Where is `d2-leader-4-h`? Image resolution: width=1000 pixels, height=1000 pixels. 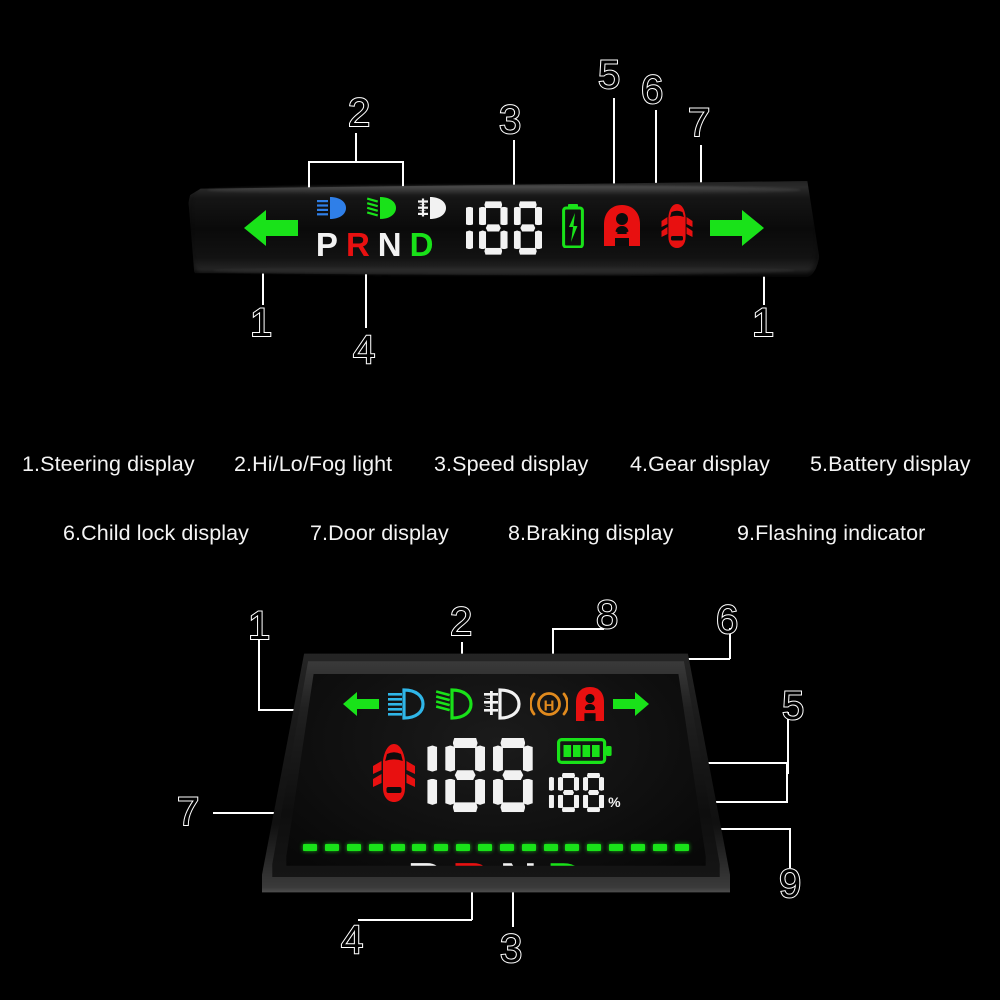
d2-leader-4-h is located at coordinates (415, 920).